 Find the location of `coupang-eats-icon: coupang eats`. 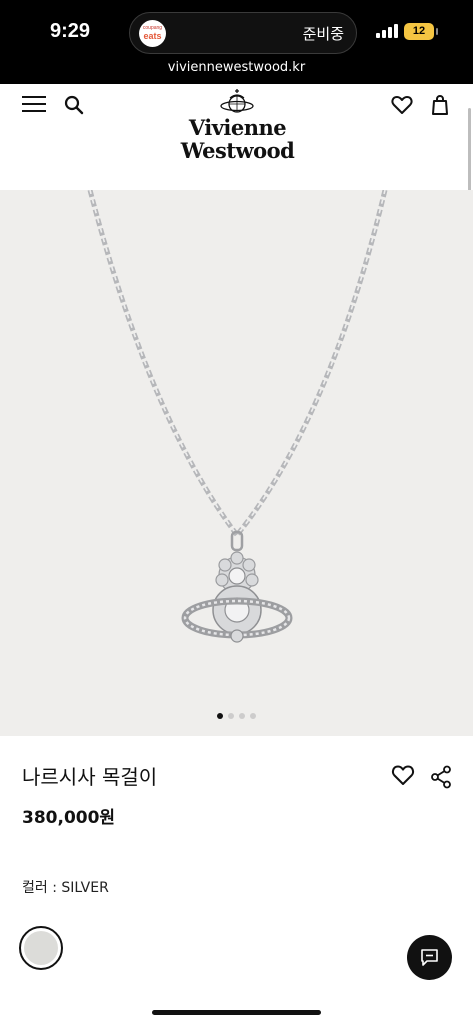

coupang-eats-icon: coupang eats is located at coordinates (152, 33).